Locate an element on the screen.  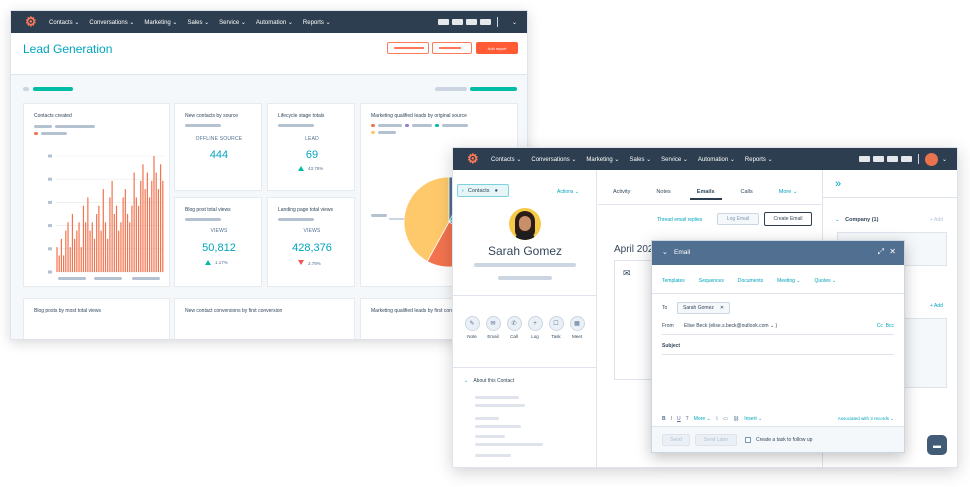
expand-icon: ⤢ is located at coordinates (881, 252).